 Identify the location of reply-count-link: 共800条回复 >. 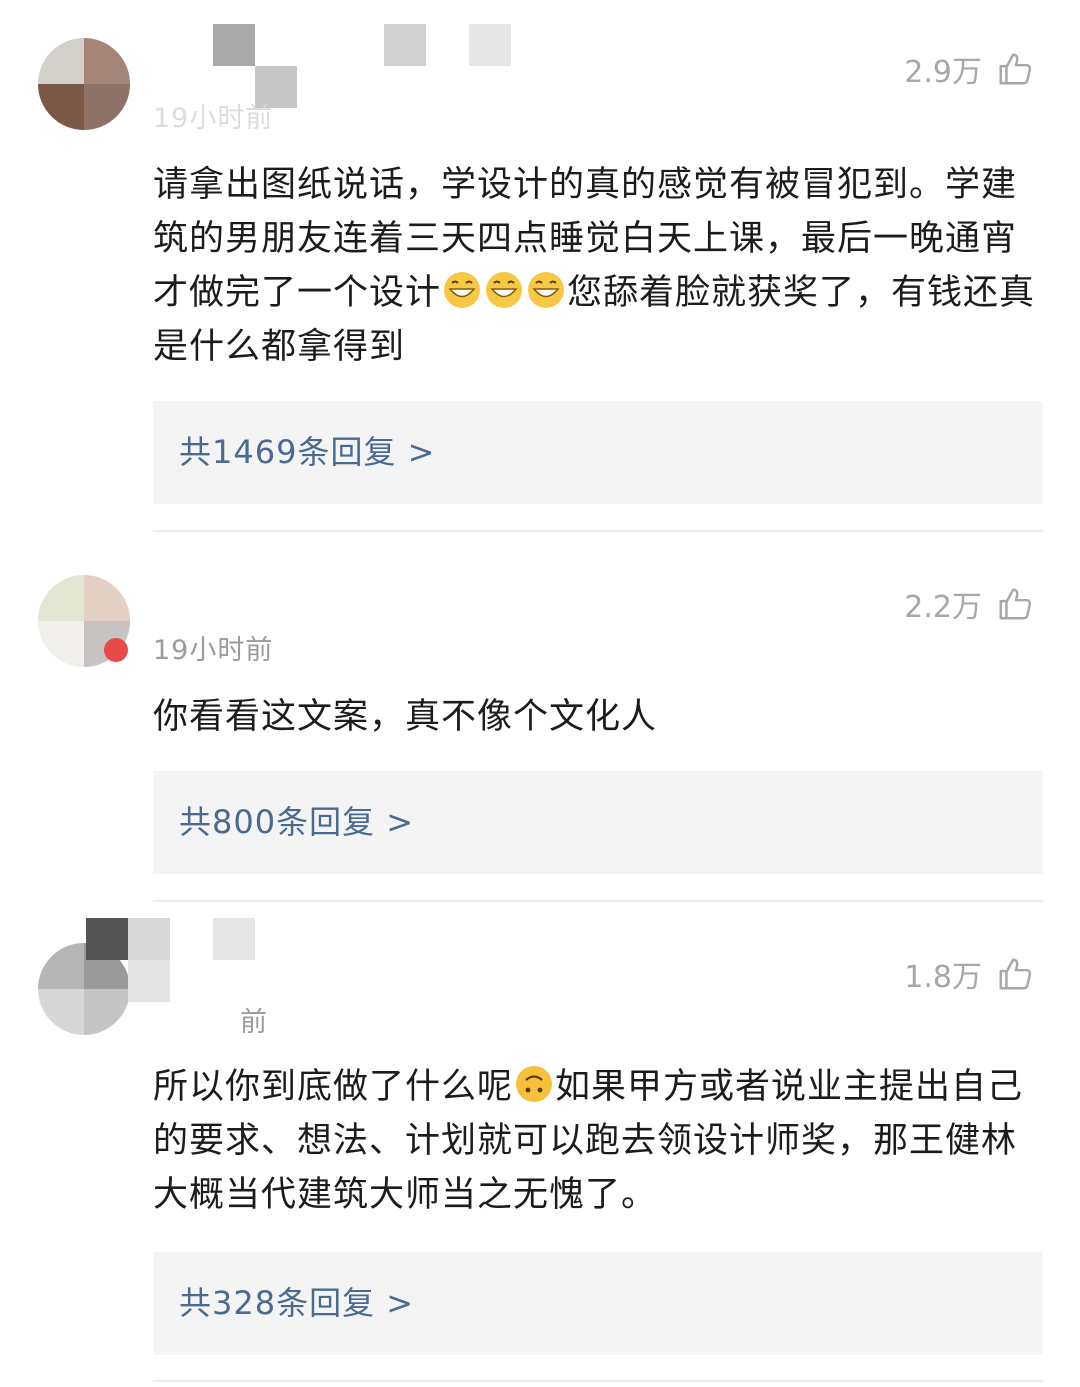
(296, 822).